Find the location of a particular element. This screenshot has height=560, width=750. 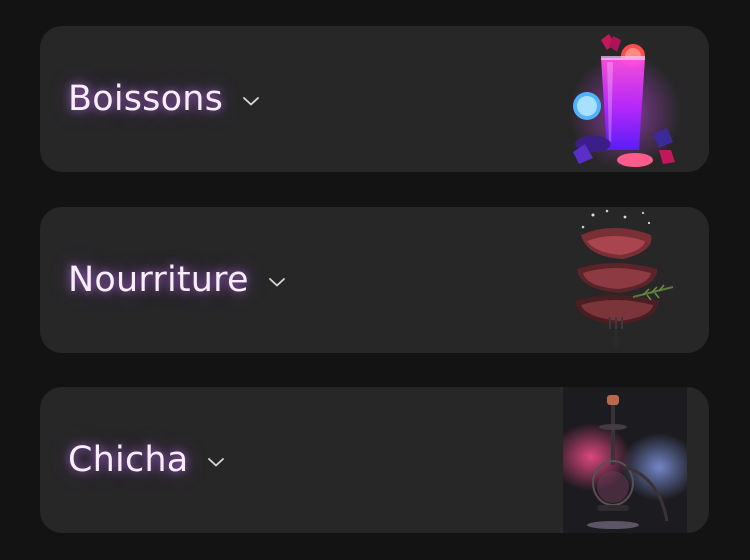

cocktail-drink-image is located at coordinates (625, 99).